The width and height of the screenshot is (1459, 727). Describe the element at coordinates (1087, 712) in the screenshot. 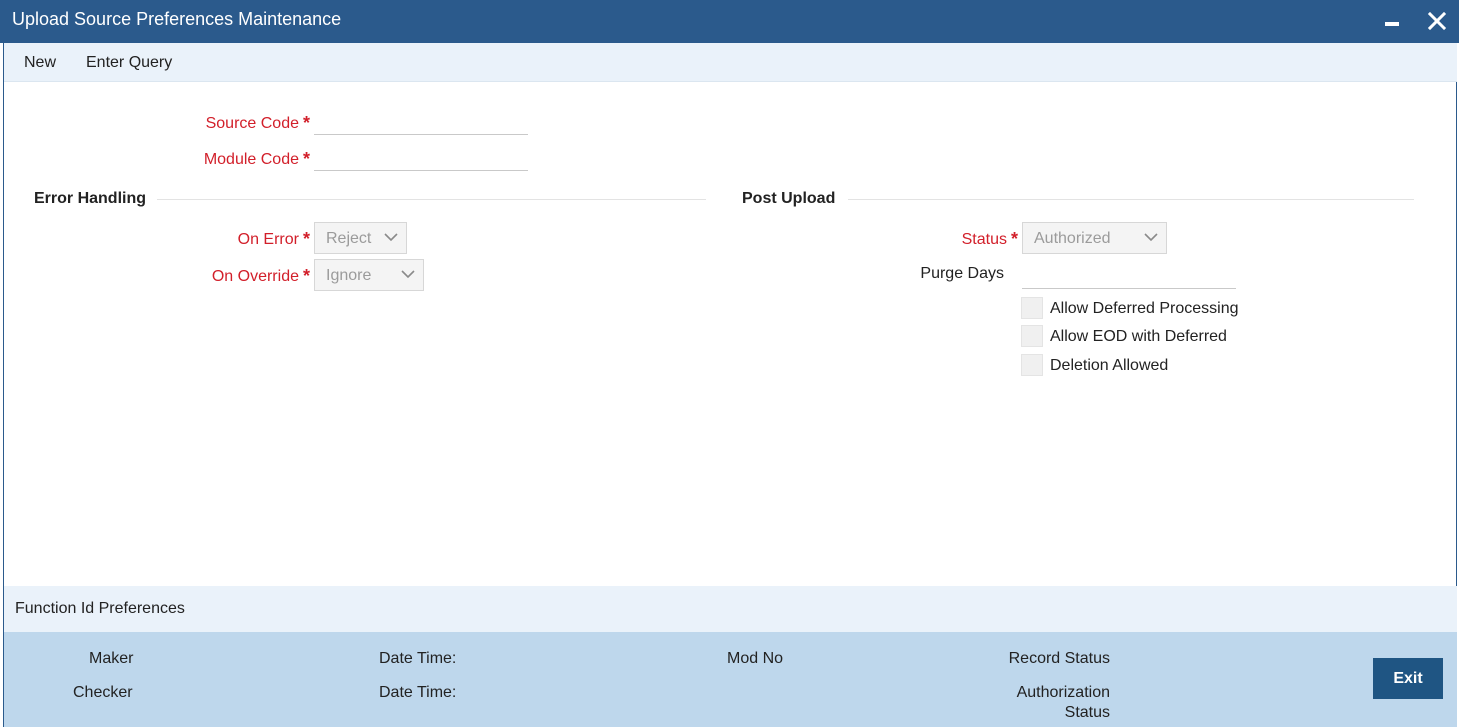

I see `authorization-status-label: Status` at that location.